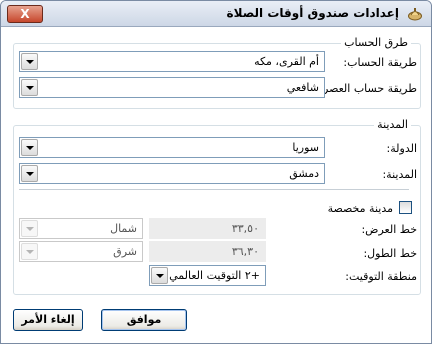 The width and height of the screenshot is (432, 344). Describe the element at coordinates (245, 251) in the screenshot. I see `longitude-value: ٣٦,٣٠` at that location.